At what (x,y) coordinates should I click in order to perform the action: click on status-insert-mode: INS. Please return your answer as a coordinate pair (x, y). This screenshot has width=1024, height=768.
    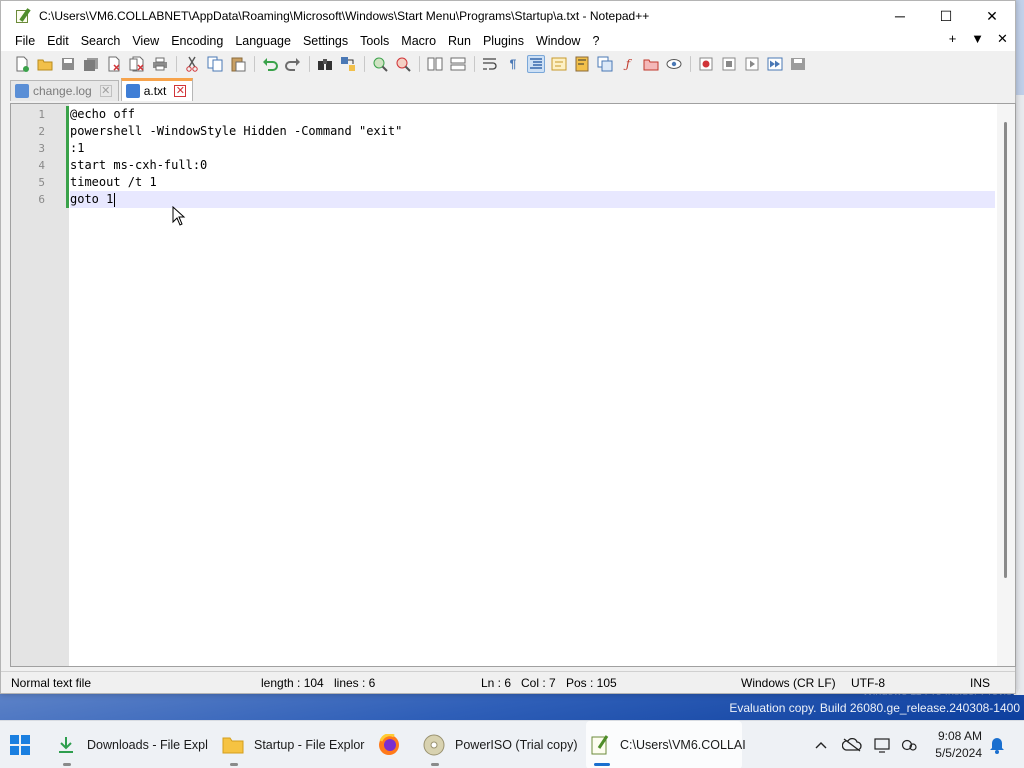
    Looking at the image, I should click on (980, 683).